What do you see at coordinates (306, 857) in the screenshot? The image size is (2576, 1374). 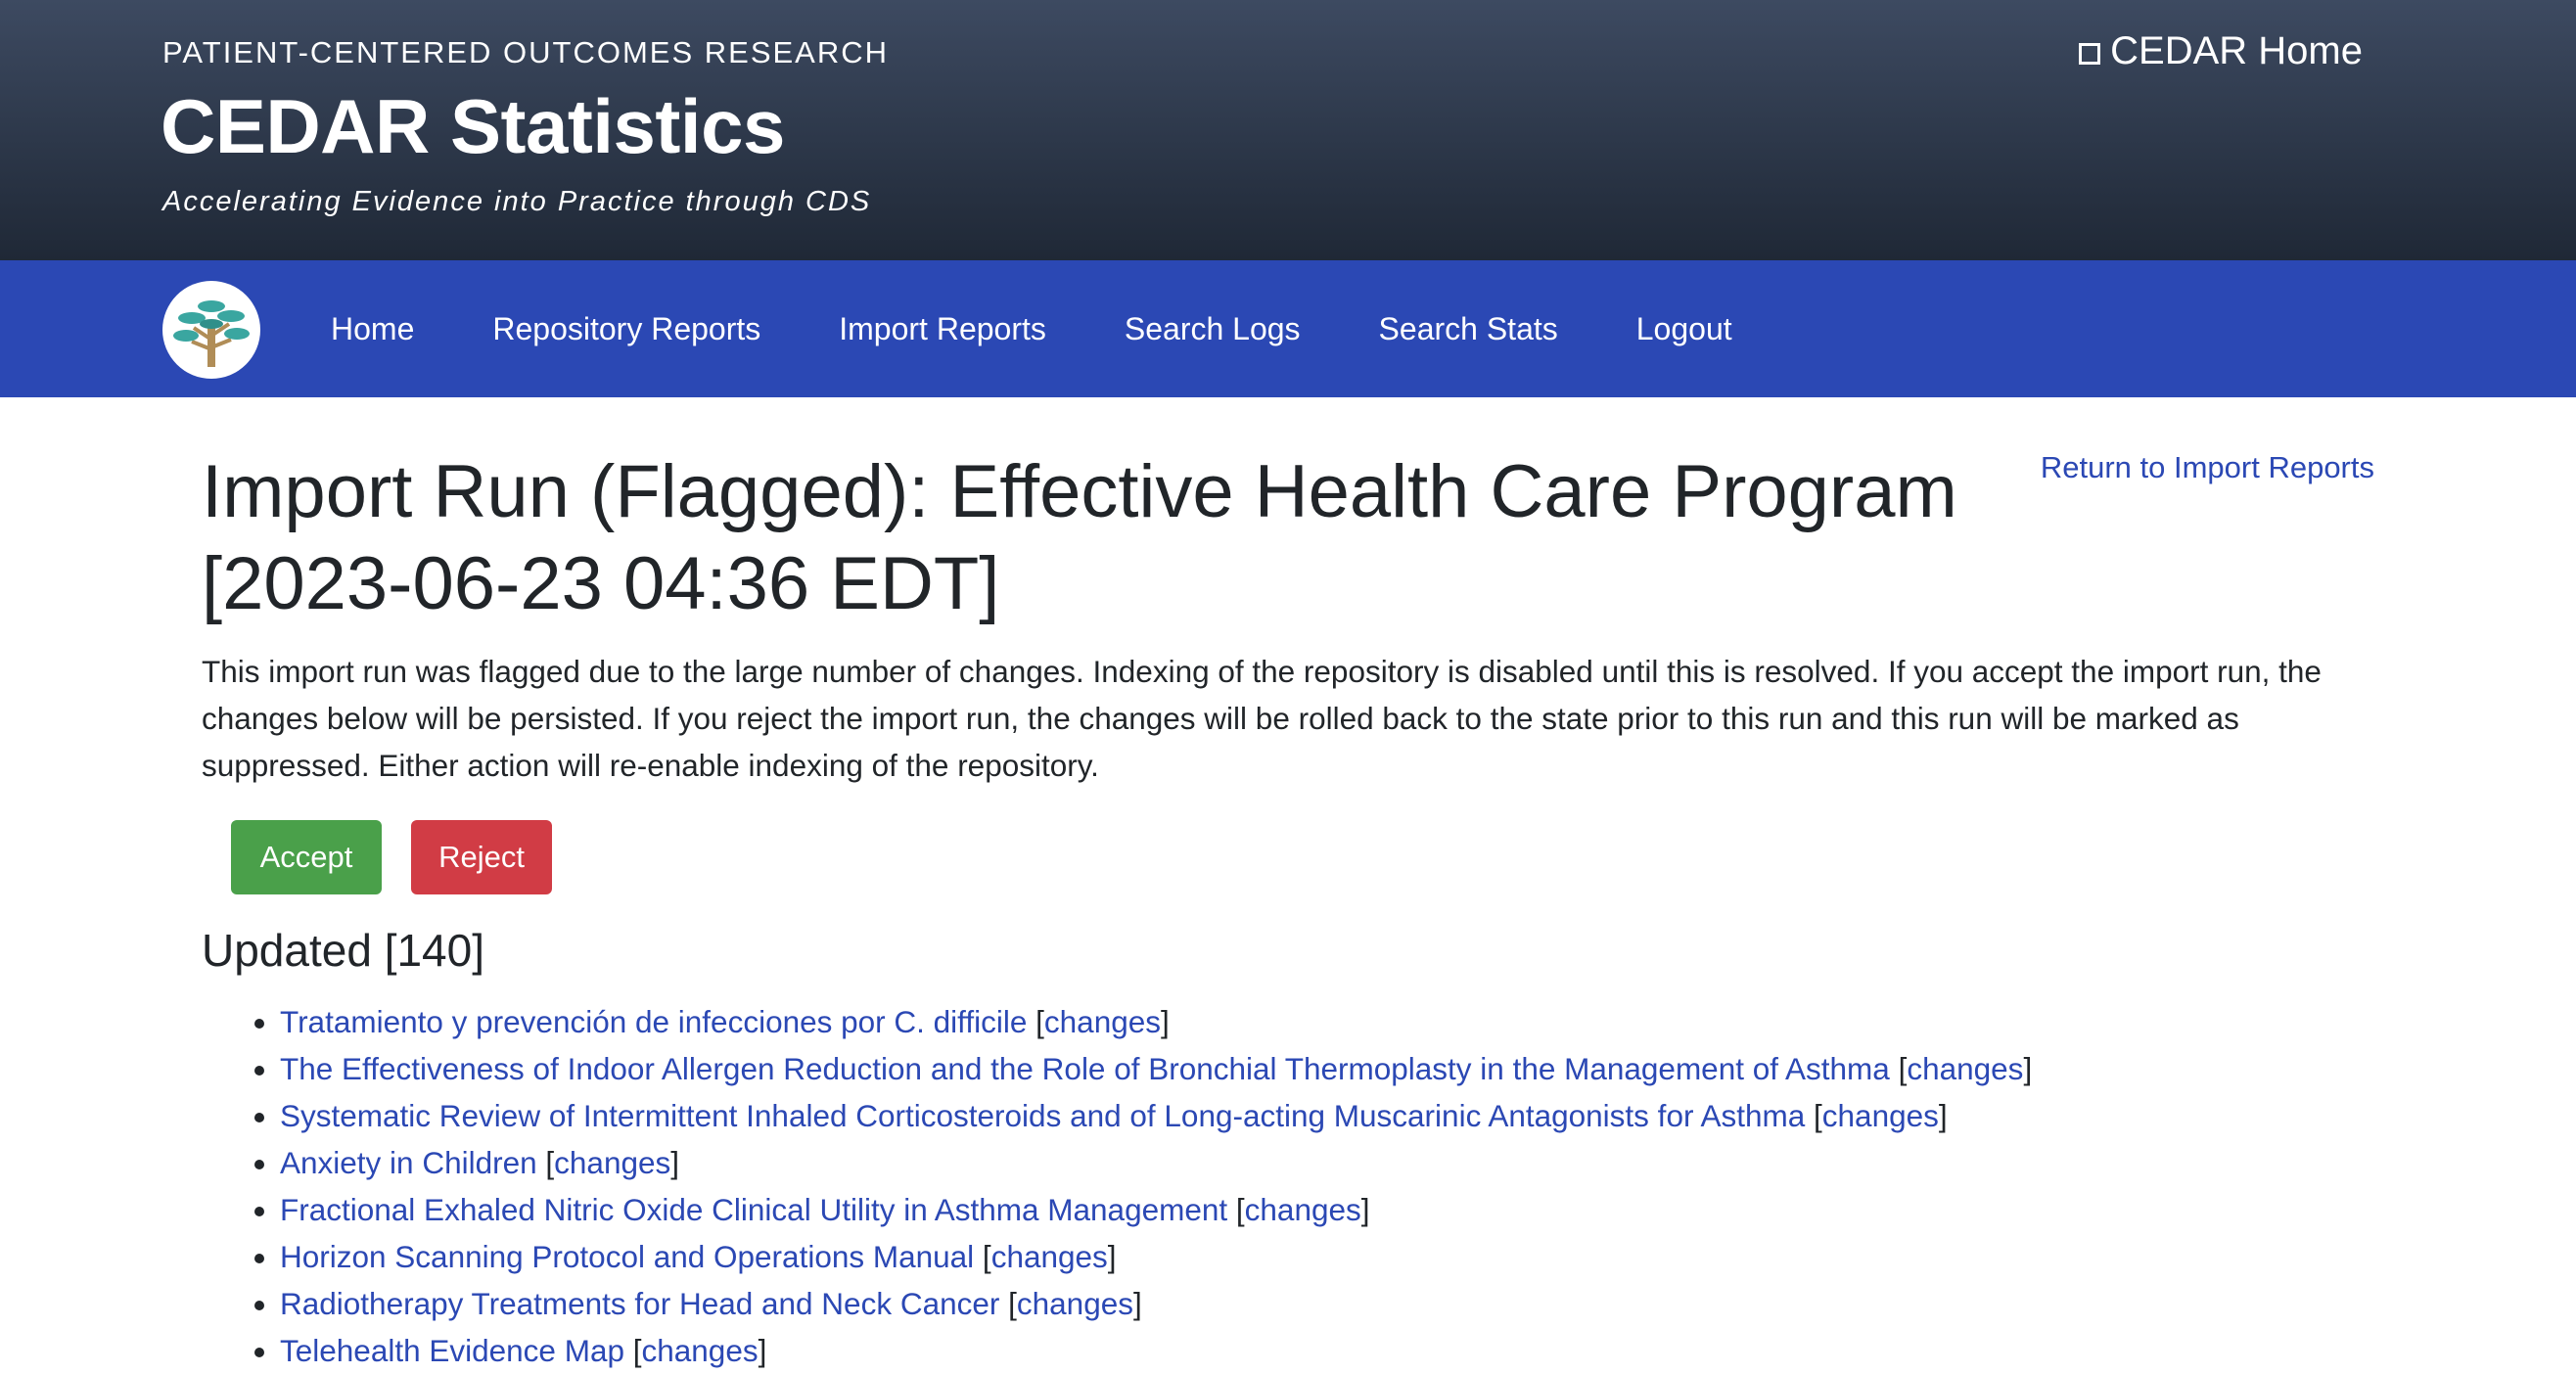 I see `accept-button: Accept` at bounding box center [306, 857].